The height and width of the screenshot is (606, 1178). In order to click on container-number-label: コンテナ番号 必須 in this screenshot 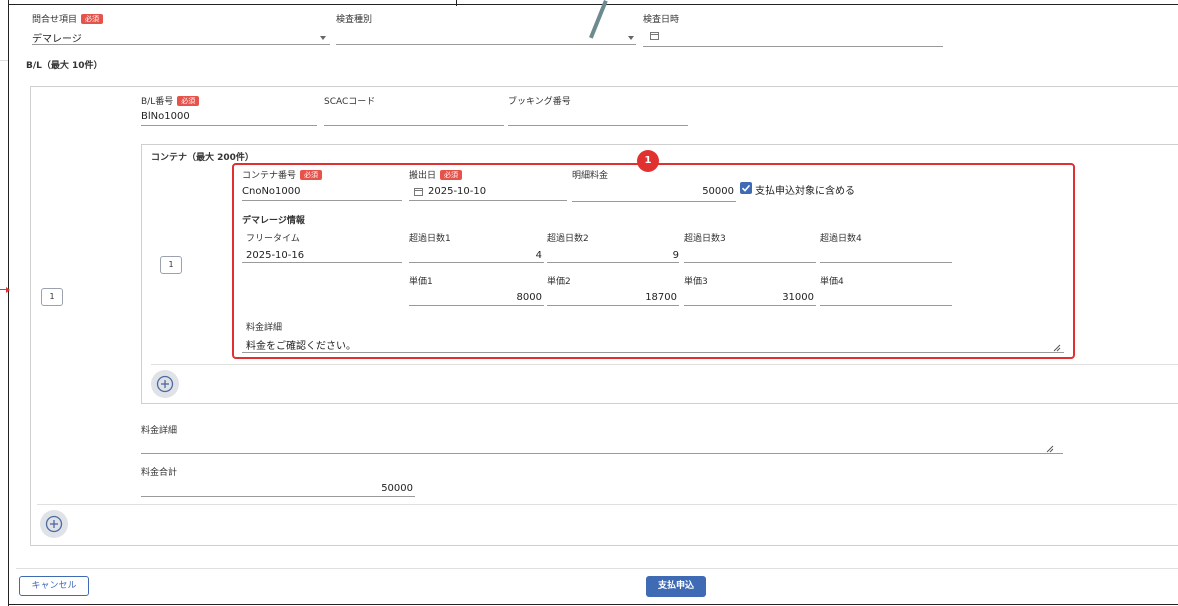, I will do `click(282, 174)`.